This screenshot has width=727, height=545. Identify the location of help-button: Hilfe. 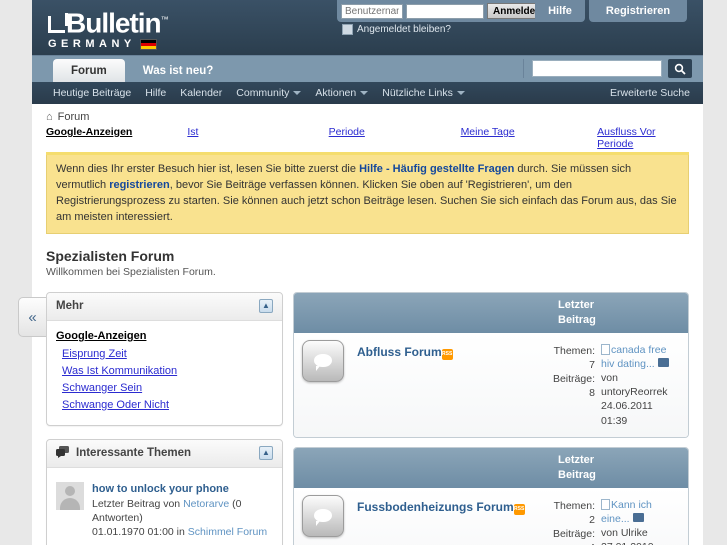
(560, 11).